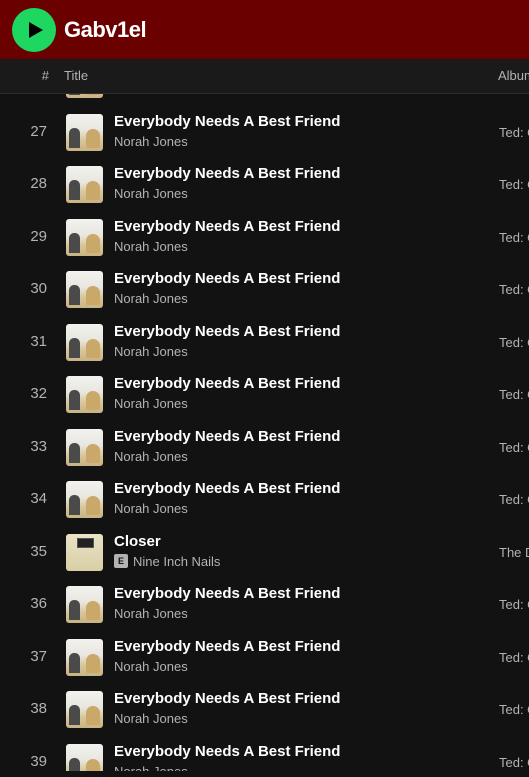  What do you see at coordinates (38, 288) in the screenshot?
I see `track-number: 30` at bounding box center [38, 288].